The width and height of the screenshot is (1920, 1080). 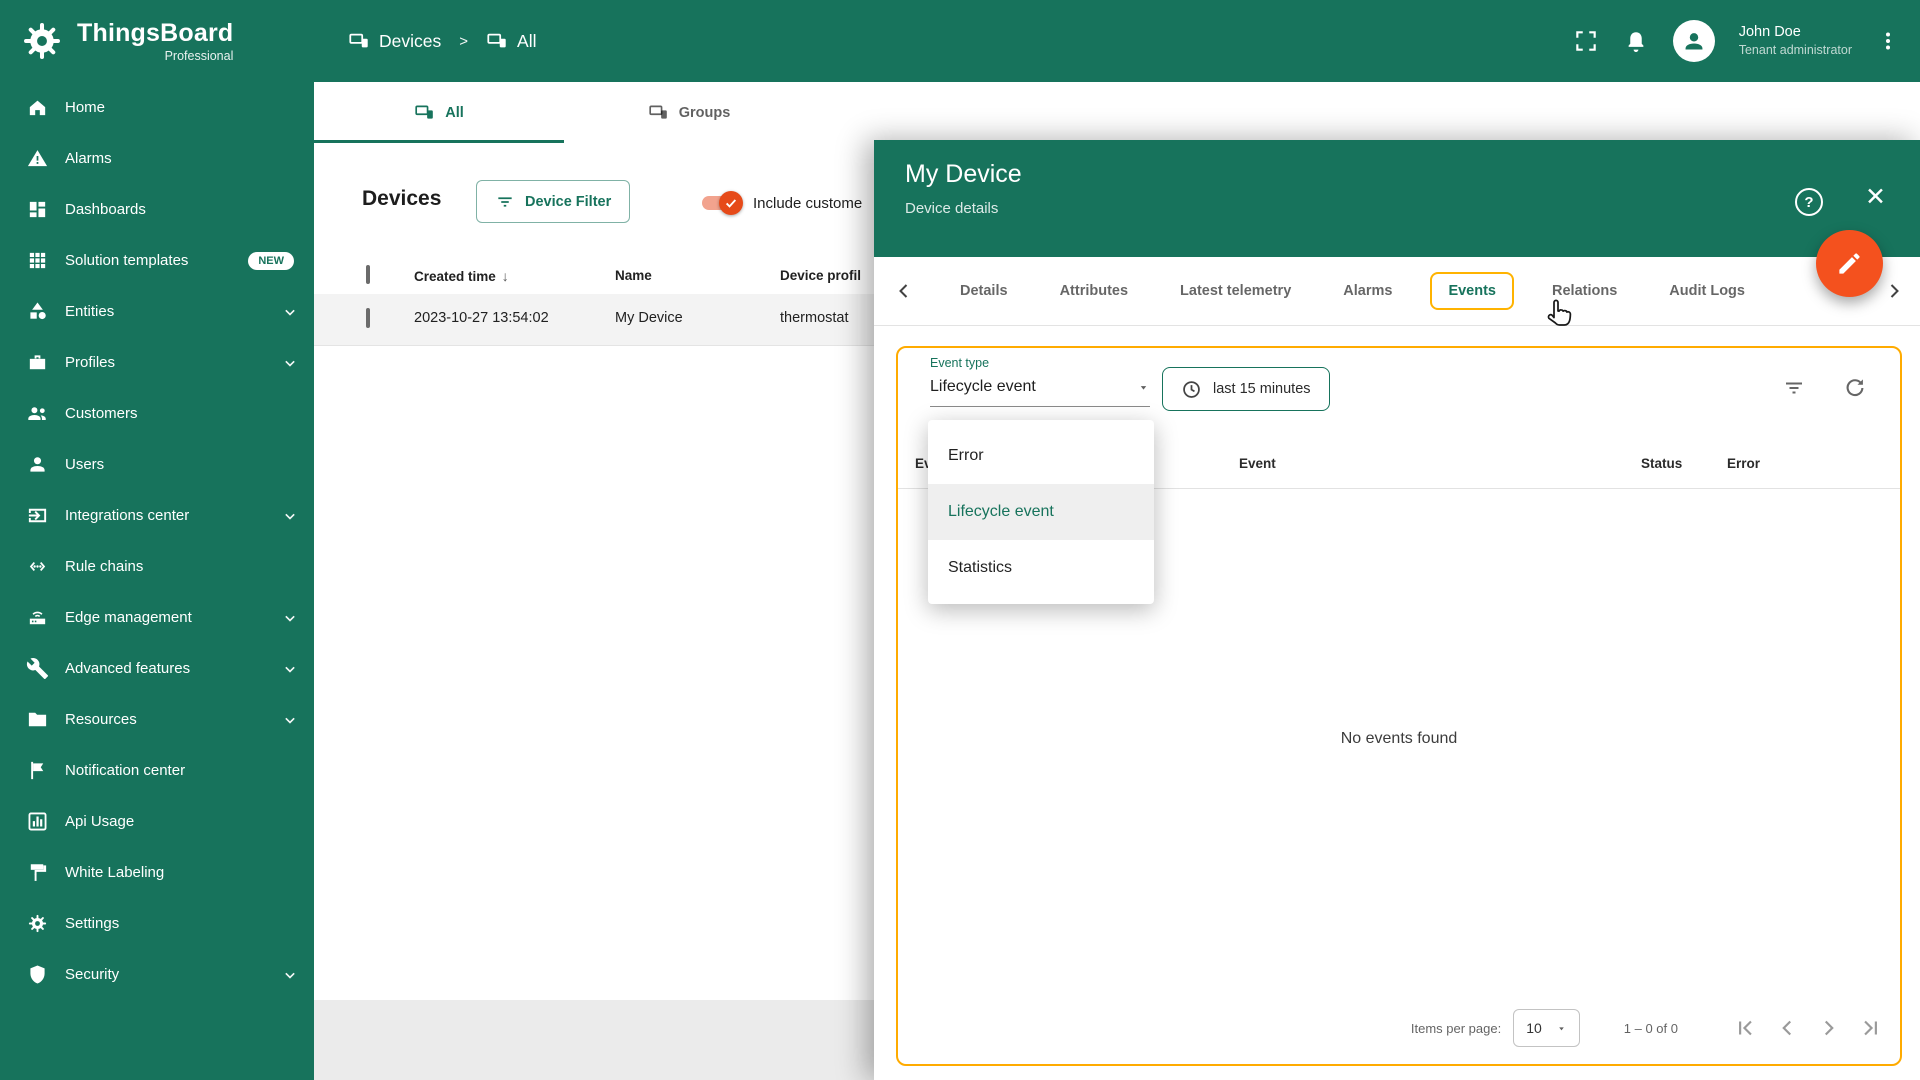 What do you see at coordinates (1855, 388) in the screenshot?
I see `refresh-icon` at bounding box center [1855, 388].